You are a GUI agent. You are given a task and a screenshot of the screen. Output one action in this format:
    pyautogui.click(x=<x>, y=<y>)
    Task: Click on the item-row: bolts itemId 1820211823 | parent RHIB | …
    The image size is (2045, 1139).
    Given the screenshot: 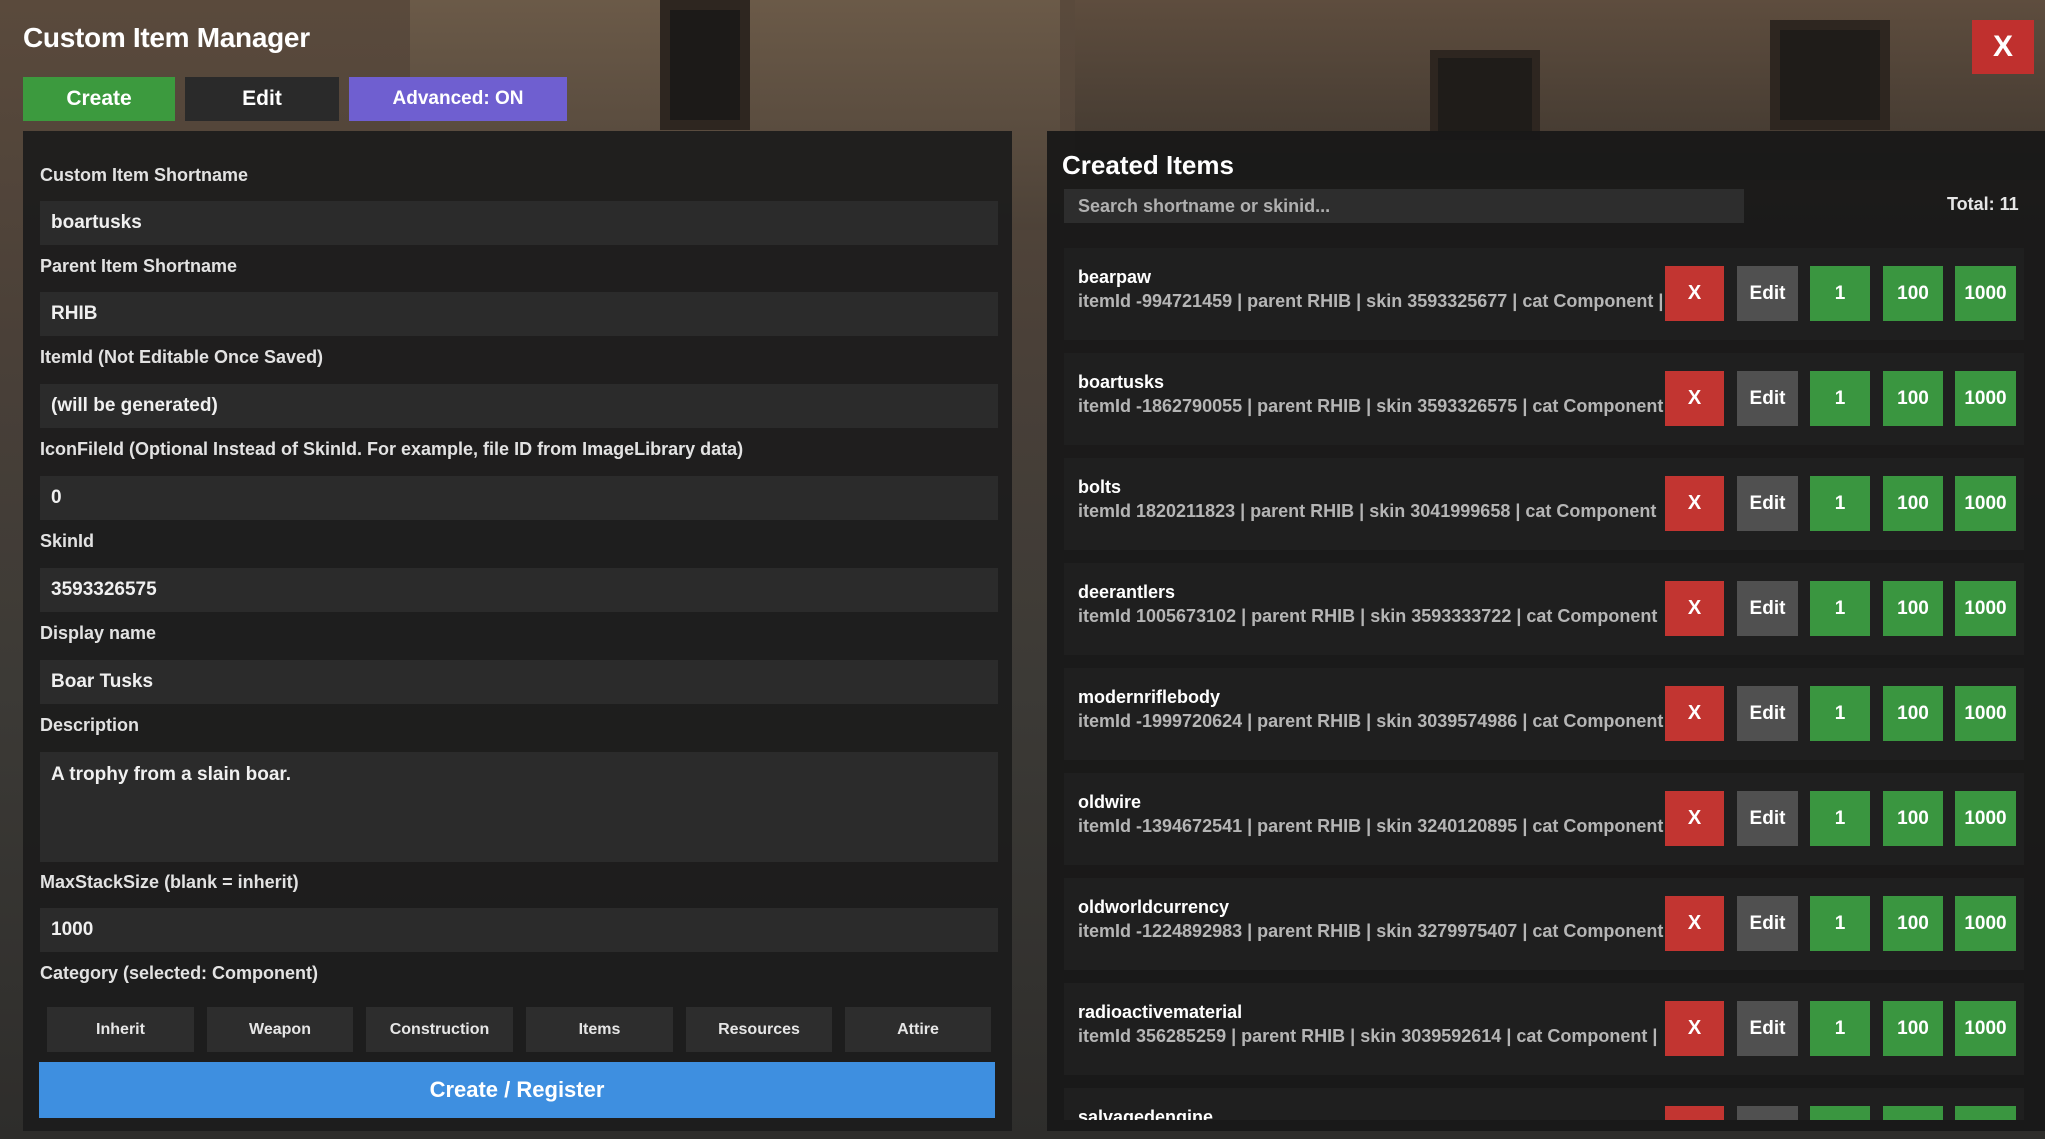 What is the action you would take?
    pyautogui.click(x=1544, y=504)
    